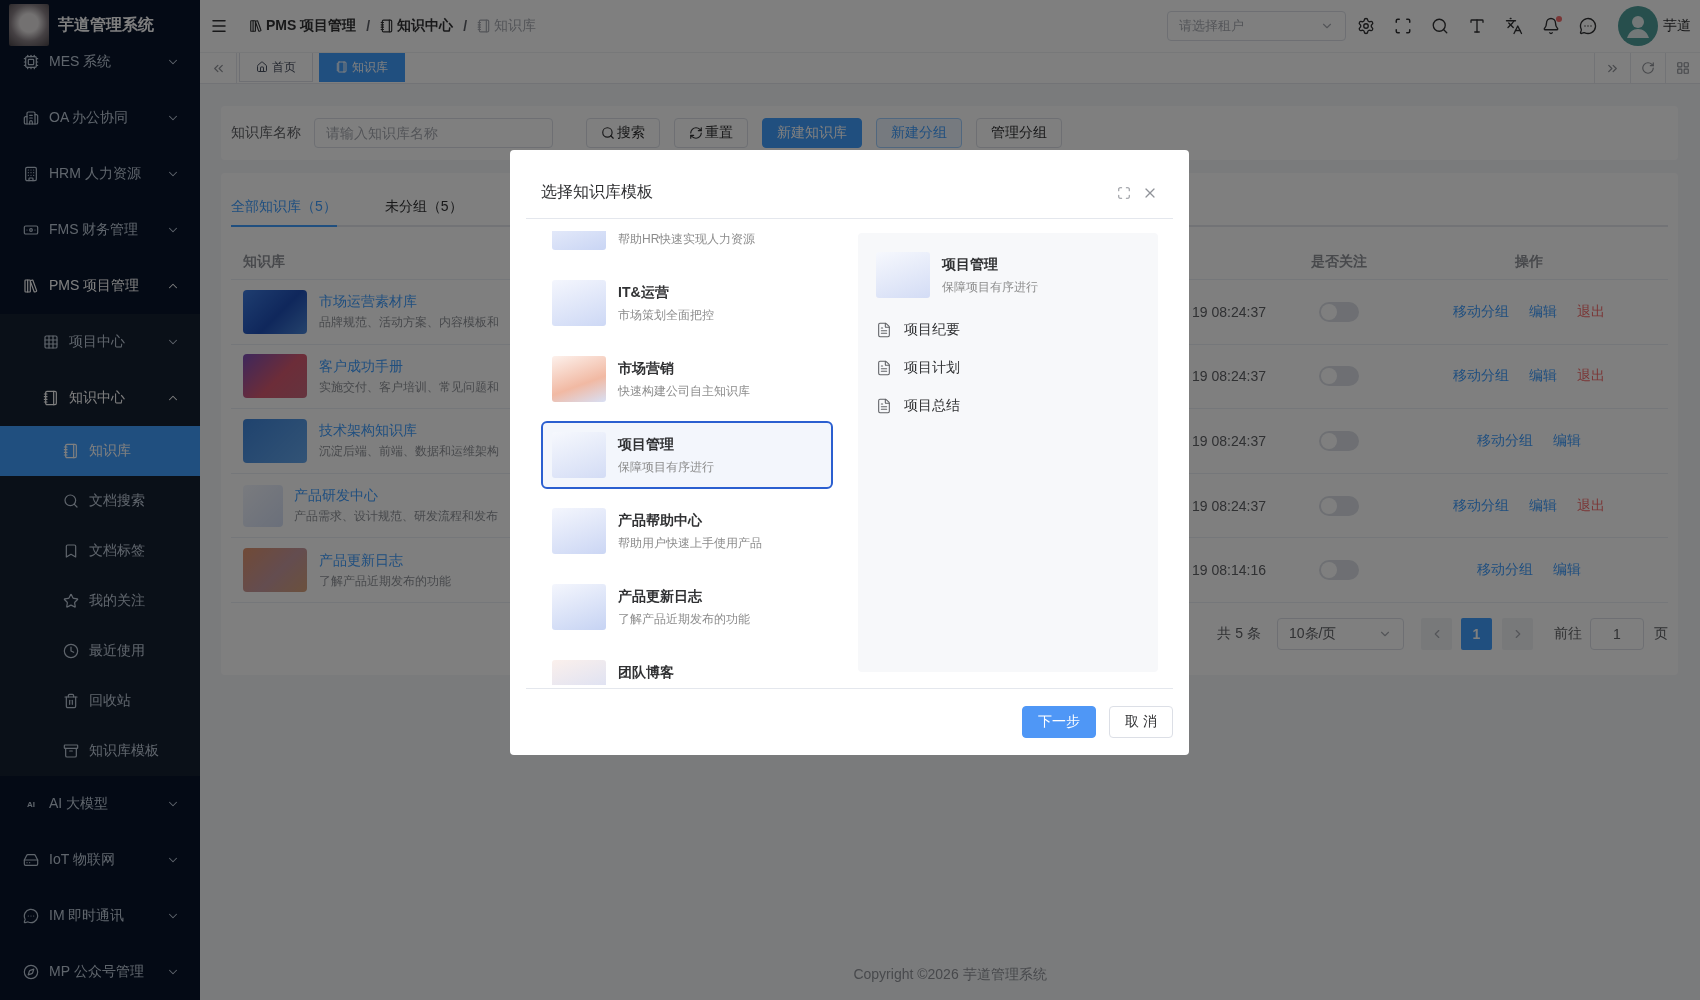  Describe the element at coordinates (1141, 722) in the screenshot. I see `dialog-button: 取 消` at that location.